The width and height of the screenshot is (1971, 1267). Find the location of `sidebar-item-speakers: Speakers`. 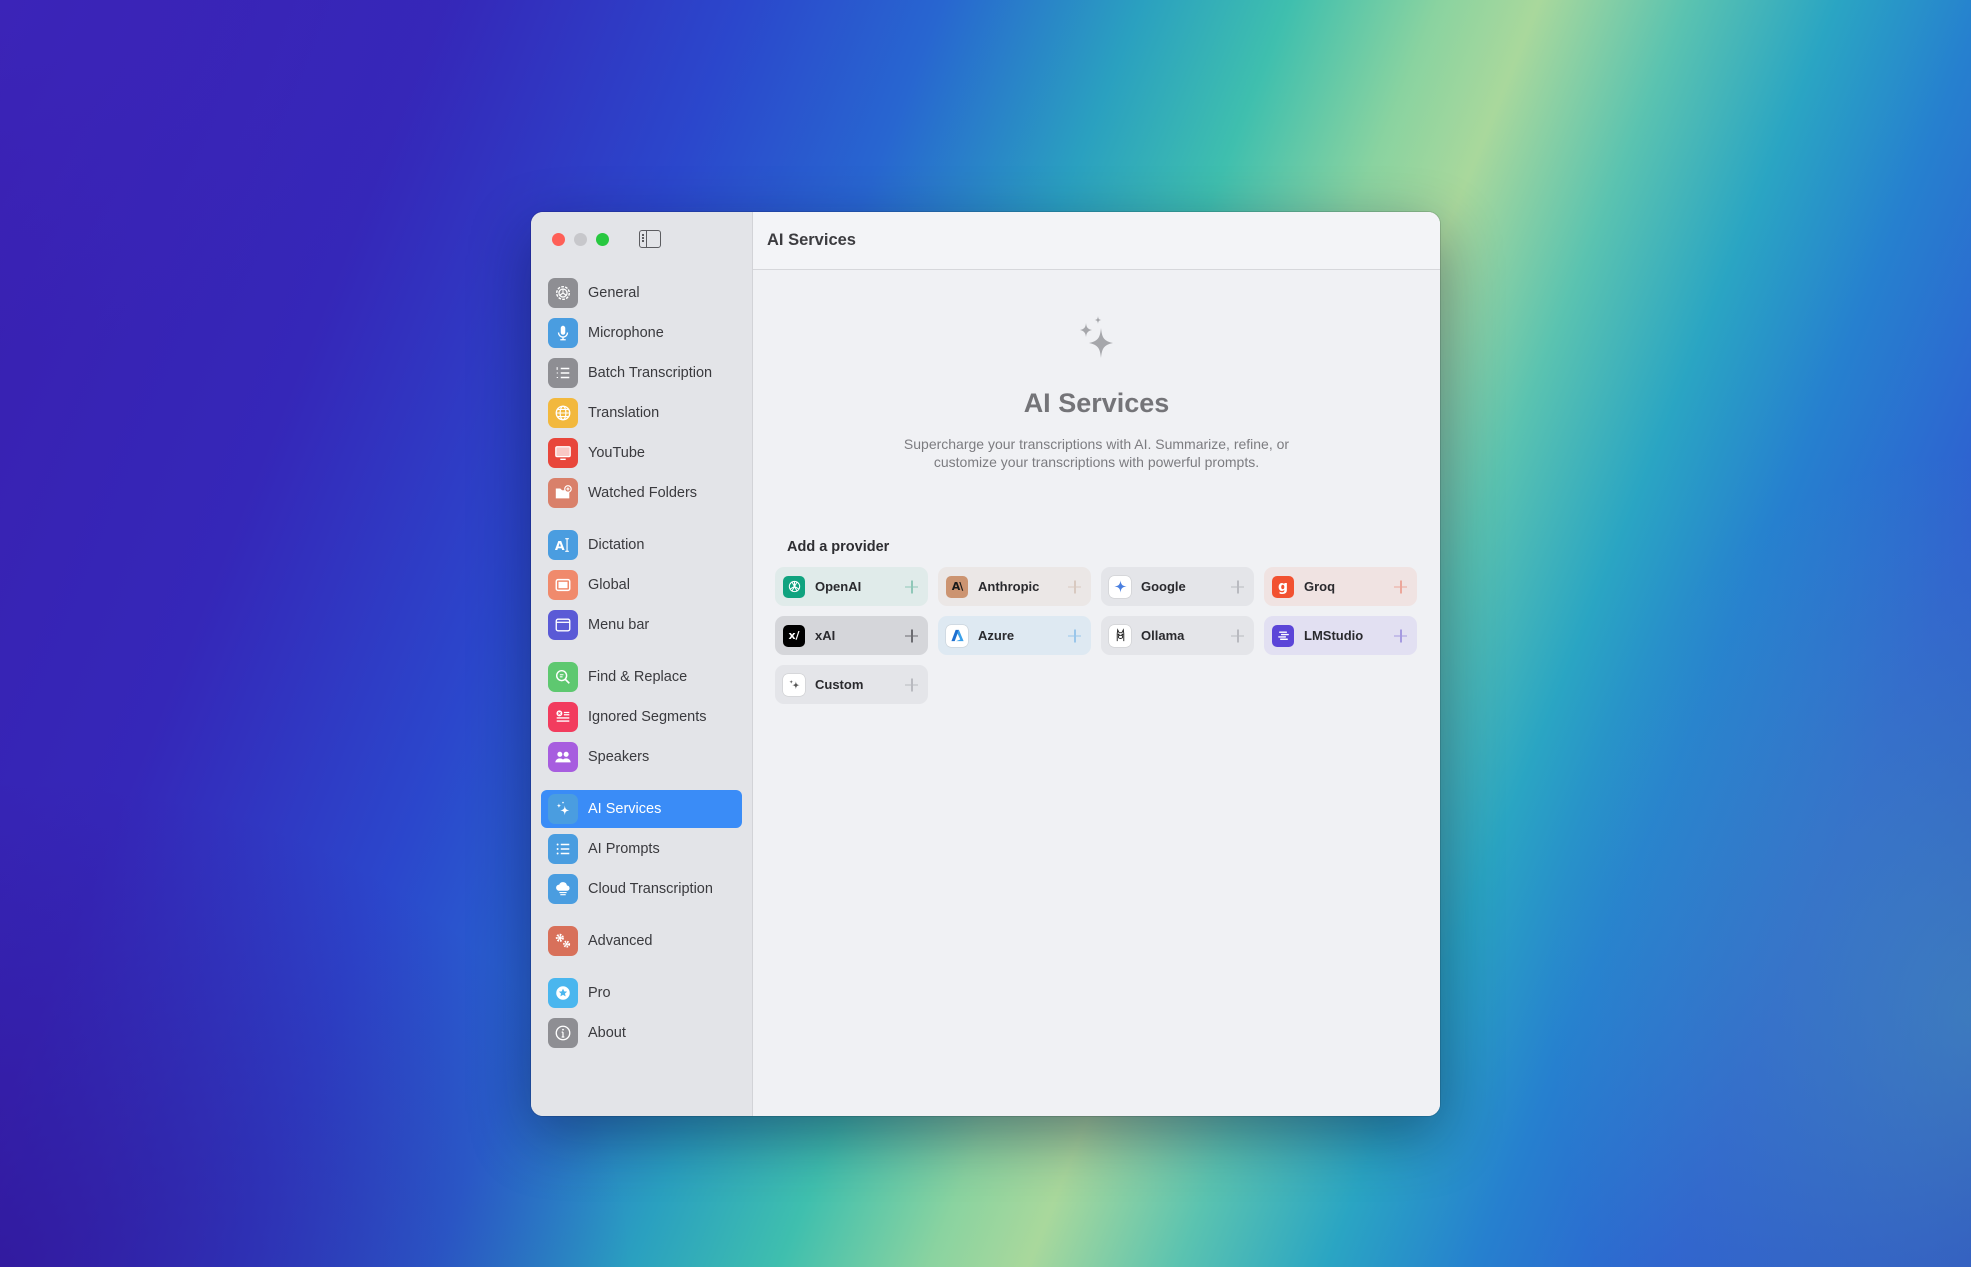

sidebar-item-speakers: Speakers is located at coordinates (641, 757).